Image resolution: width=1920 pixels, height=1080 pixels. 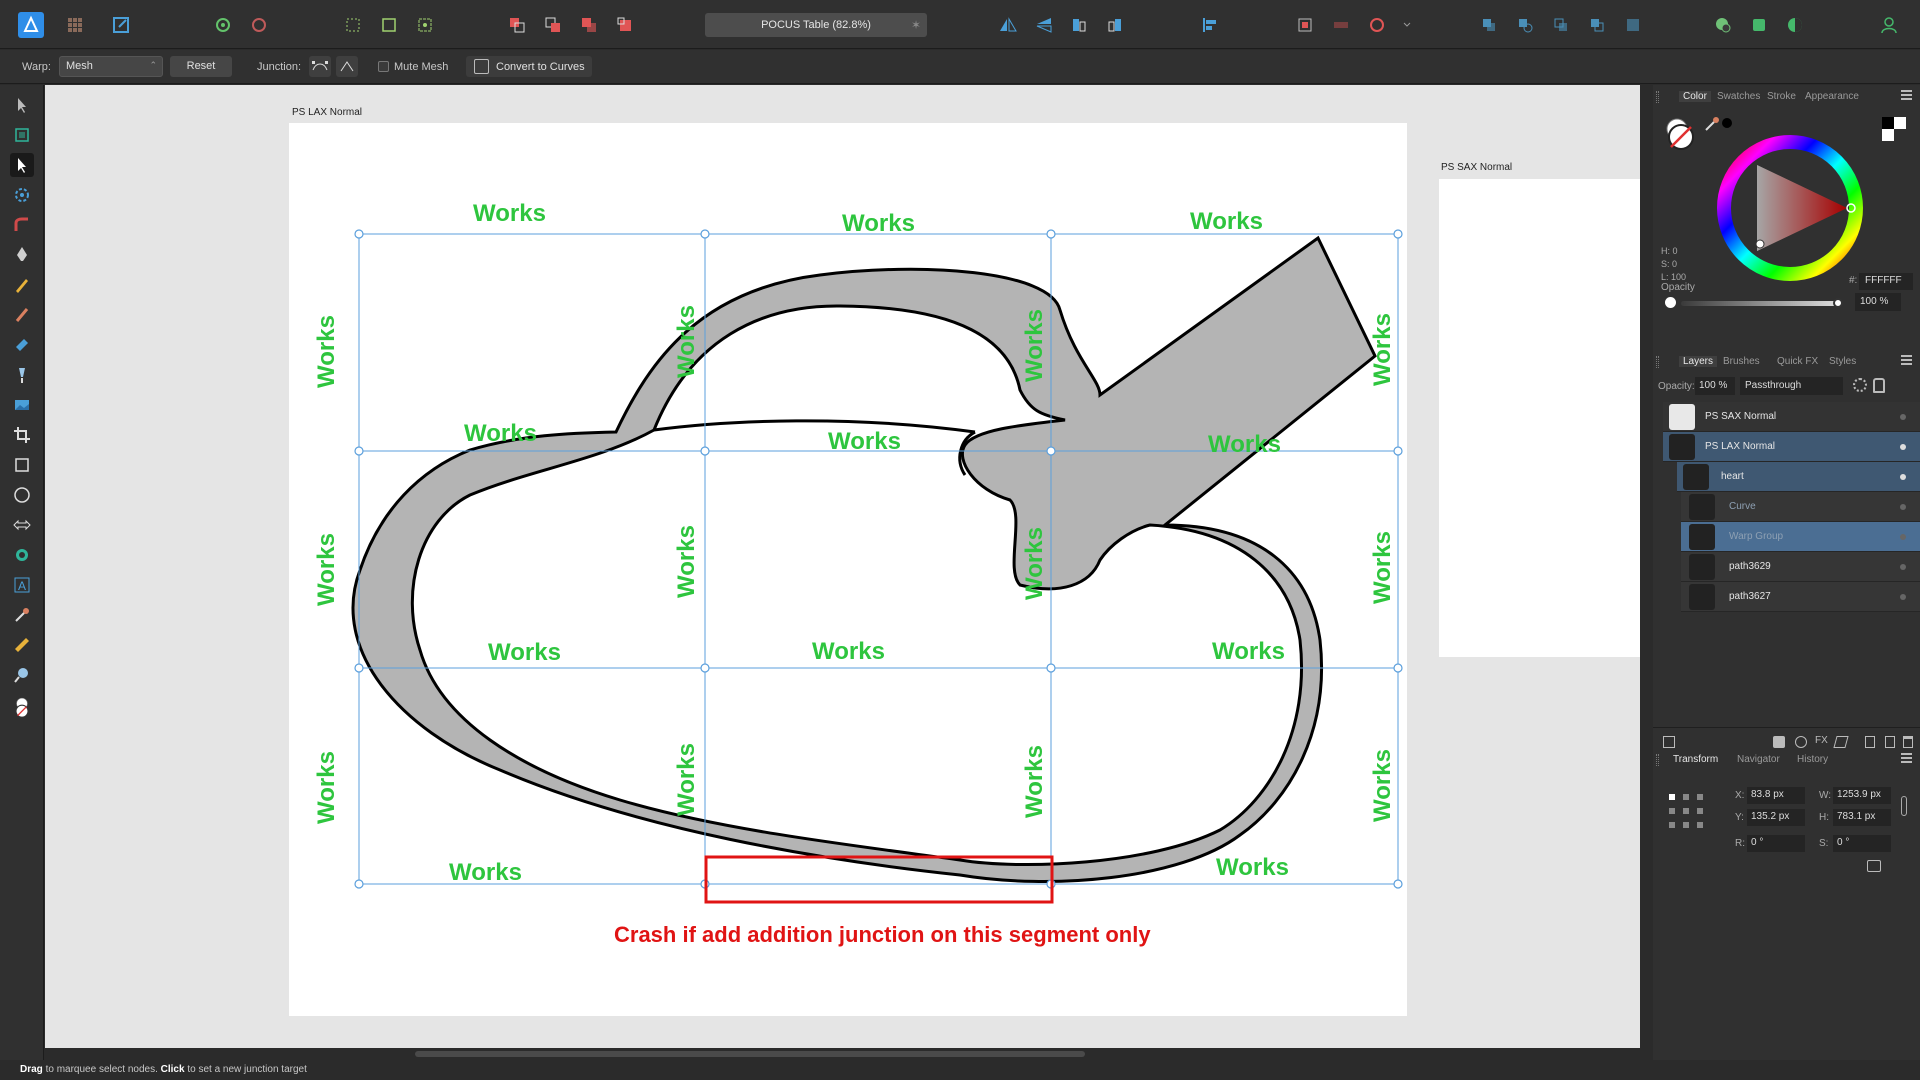 What do you see at coordinates (1740, 416) in the screenshot?
I see `layer-name: PS SAX Normal` at bounding box center [1740, 416].